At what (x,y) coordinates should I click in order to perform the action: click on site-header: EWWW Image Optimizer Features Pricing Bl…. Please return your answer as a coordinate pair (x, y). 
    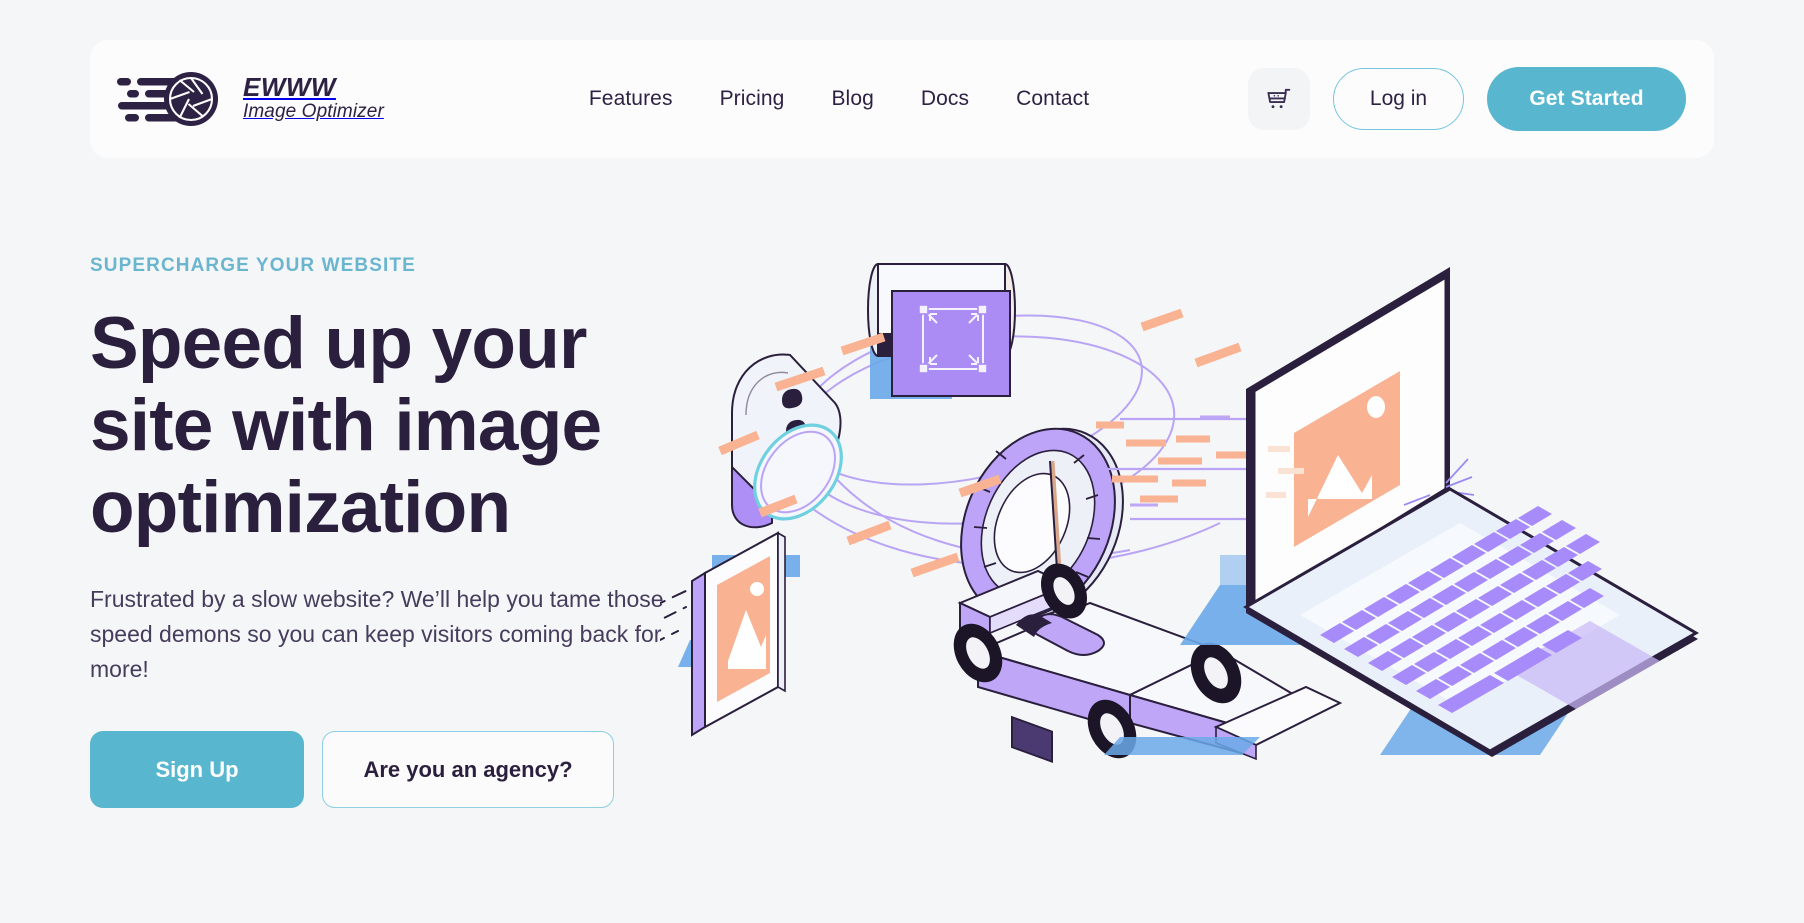
    Looking at the image, I should click on (902, 99).